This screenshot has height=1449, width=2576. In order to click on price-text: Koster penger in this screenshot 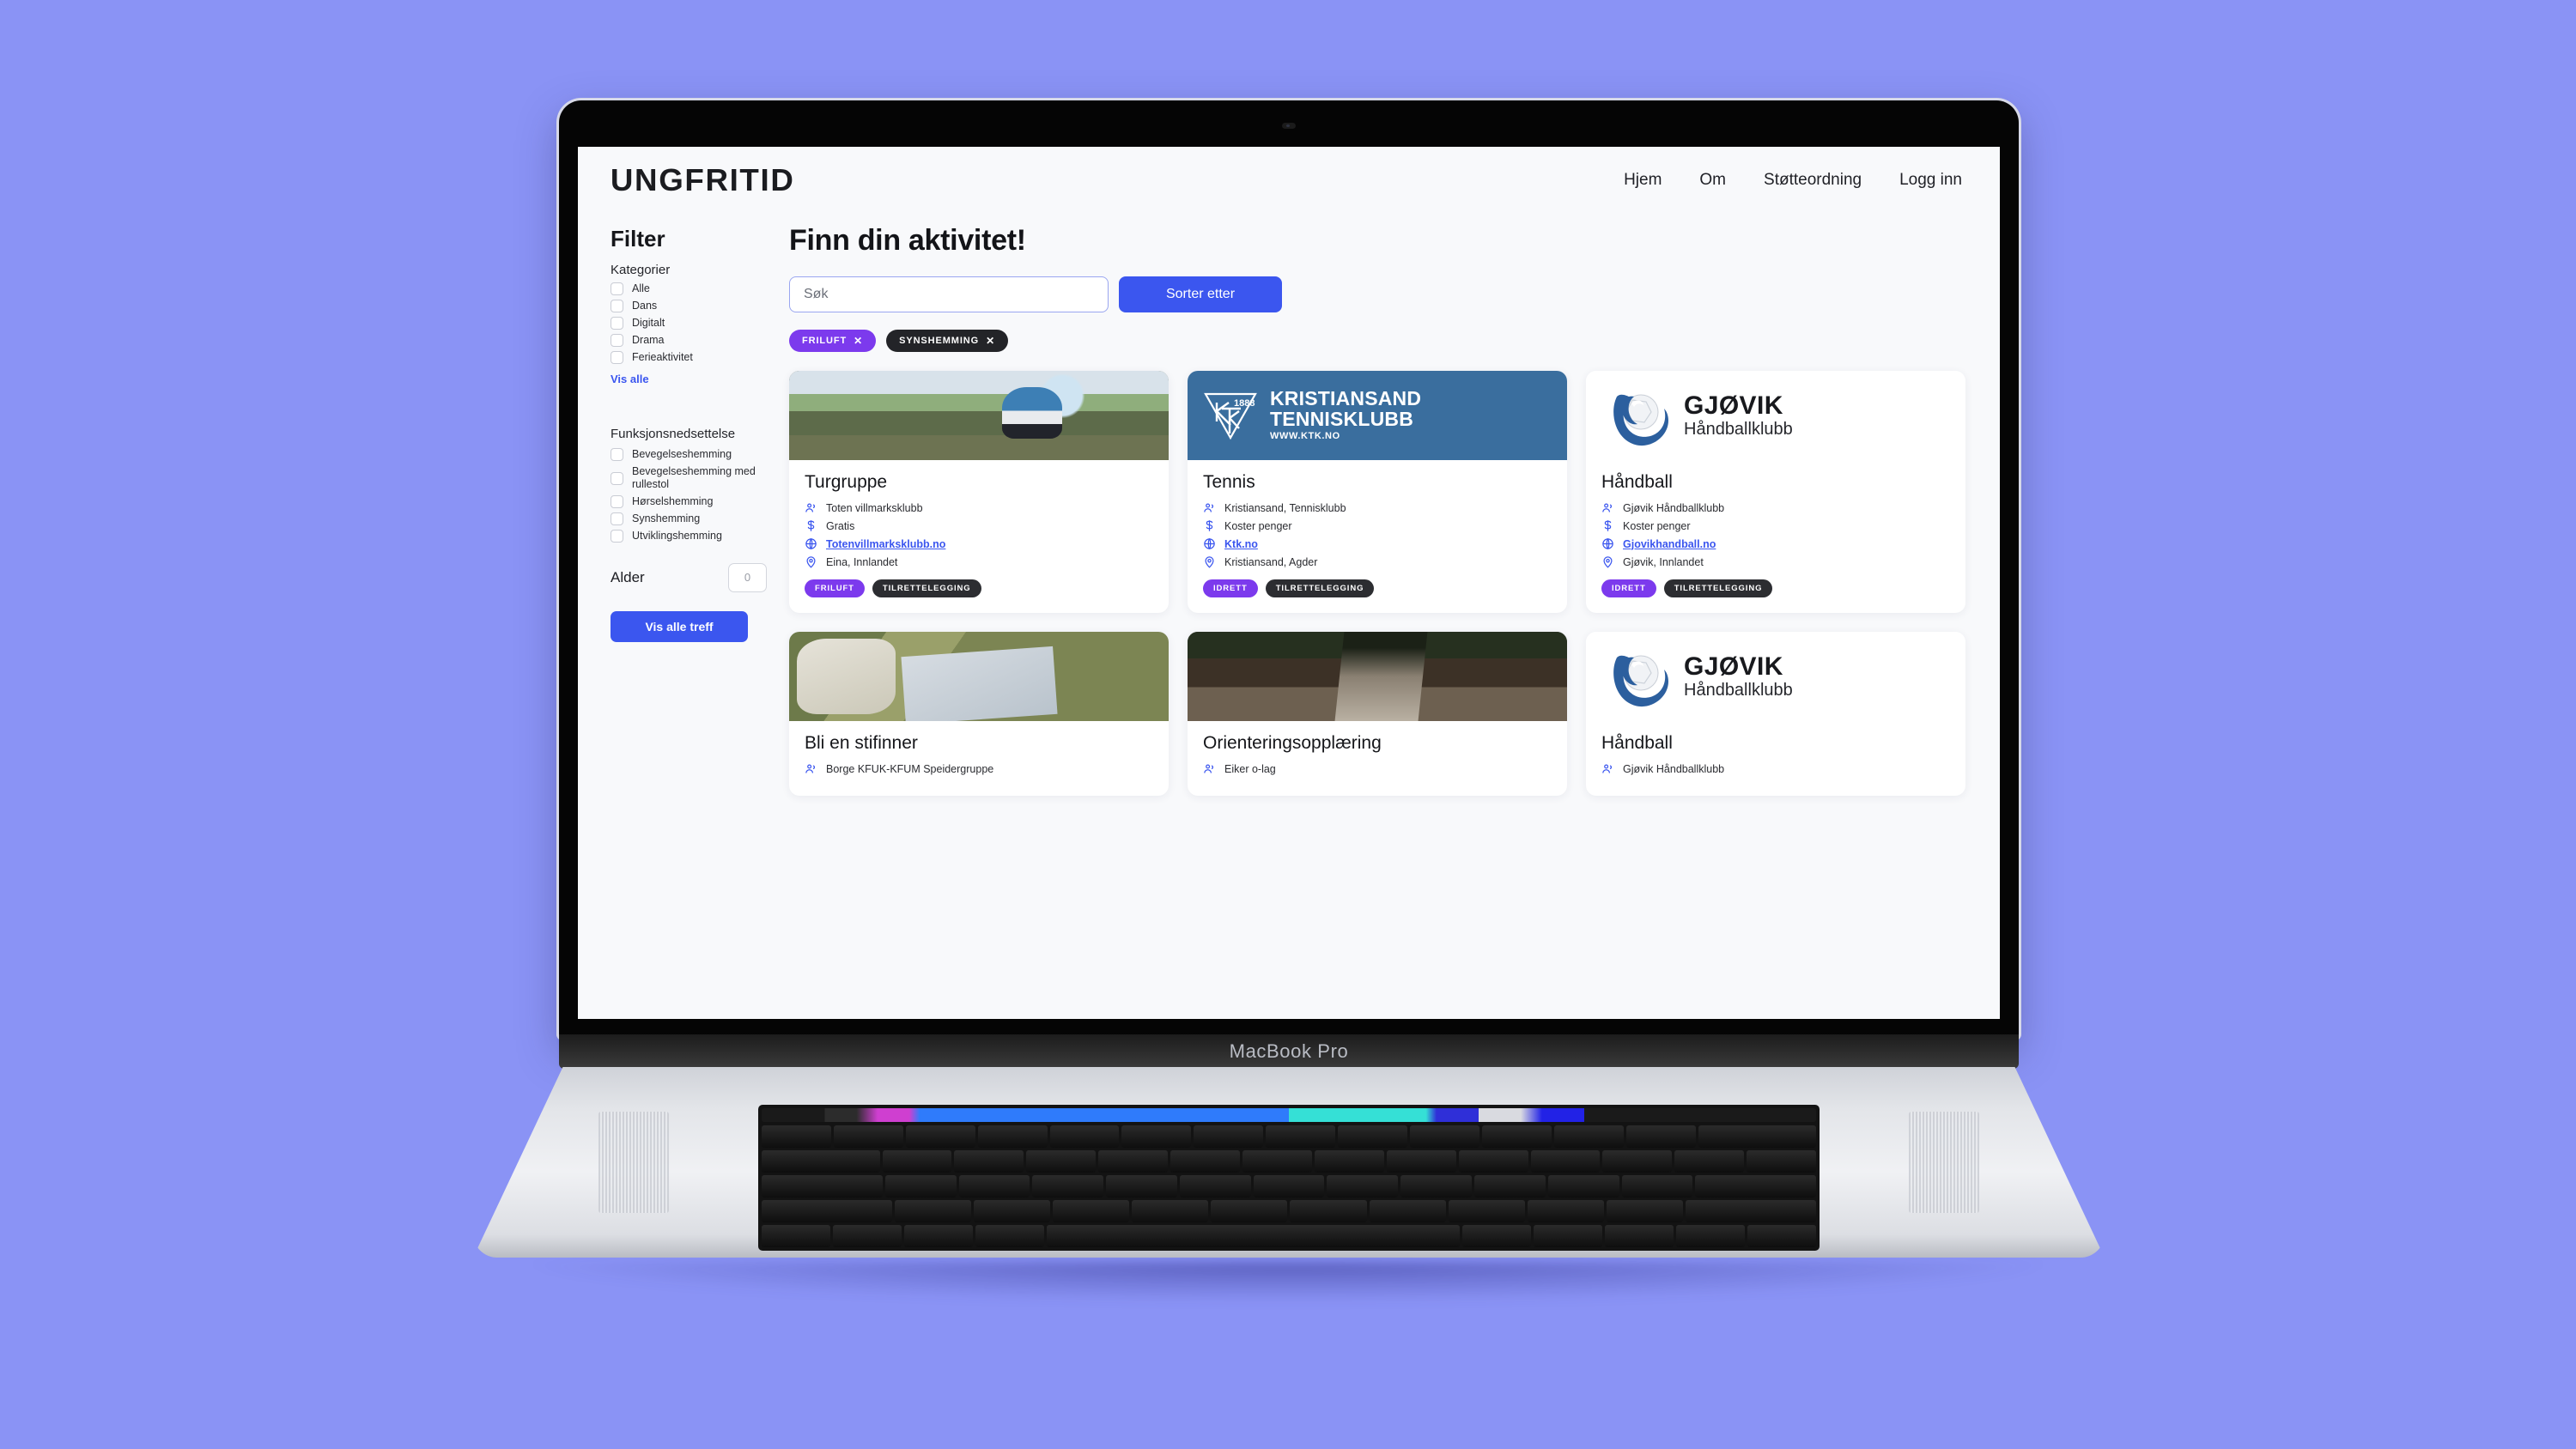, I will do `click(1258, 525)`.